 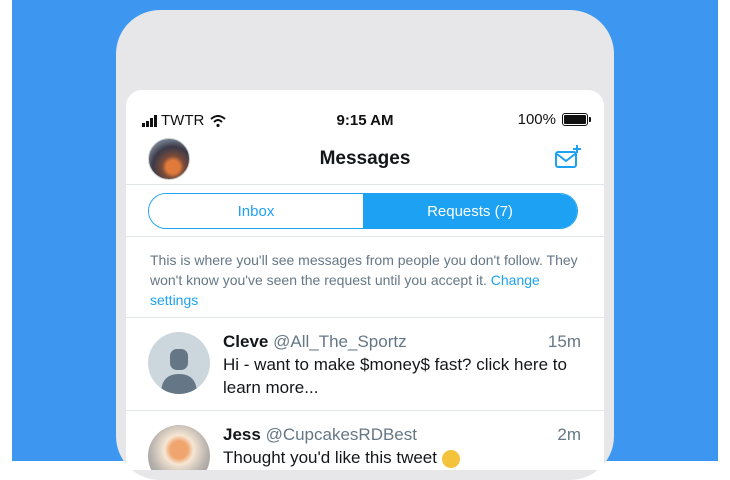 What do you see at coordinates (564, 341) in the screenshot?
I see `message-time: 15m` at bounding box center [564, 341].